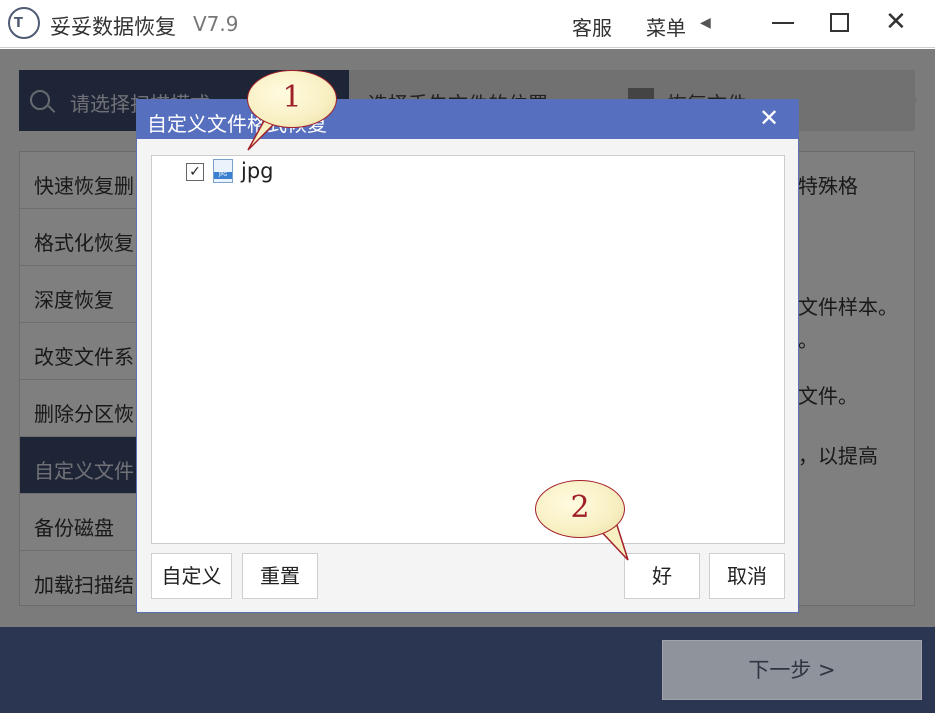  I want to click on dialog-close-icon: ✕, so click(769, 118).